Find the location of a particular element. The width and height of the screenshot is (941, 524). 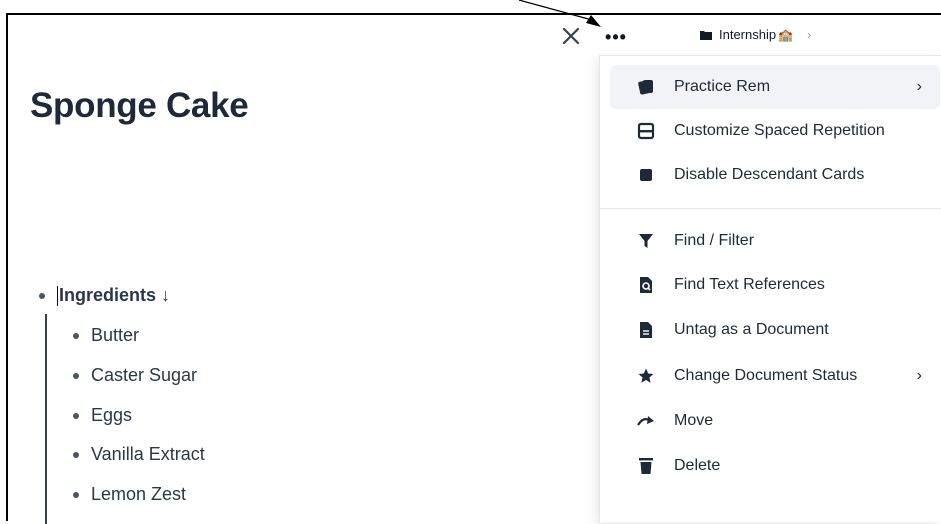

list-item: Lemon Zest is located at coordinates (129, 494).